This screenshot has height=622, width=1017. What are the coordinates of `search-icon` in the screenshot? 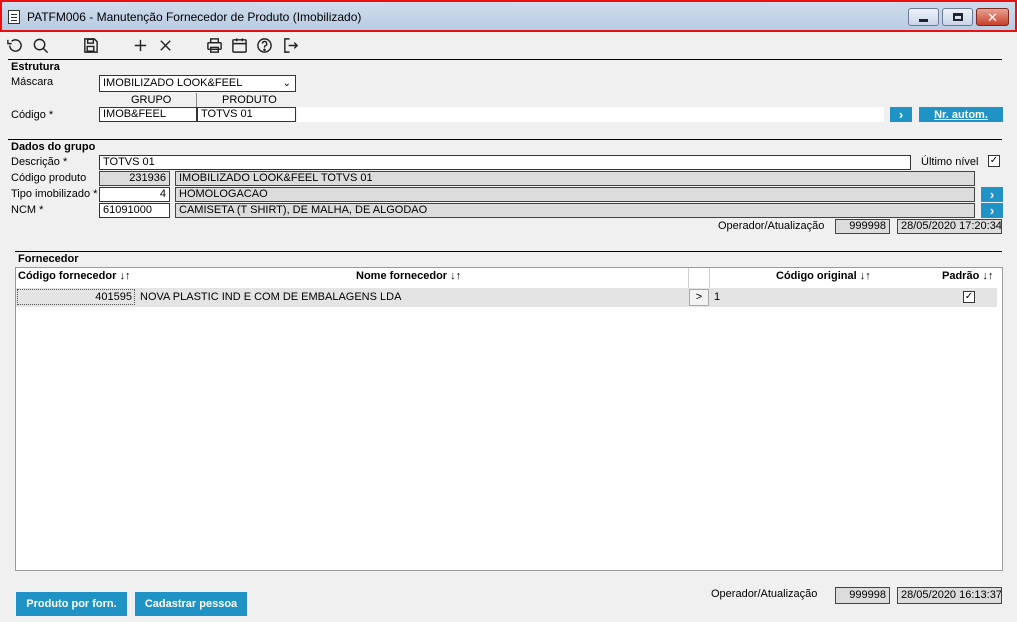 It's located at (40, 45).